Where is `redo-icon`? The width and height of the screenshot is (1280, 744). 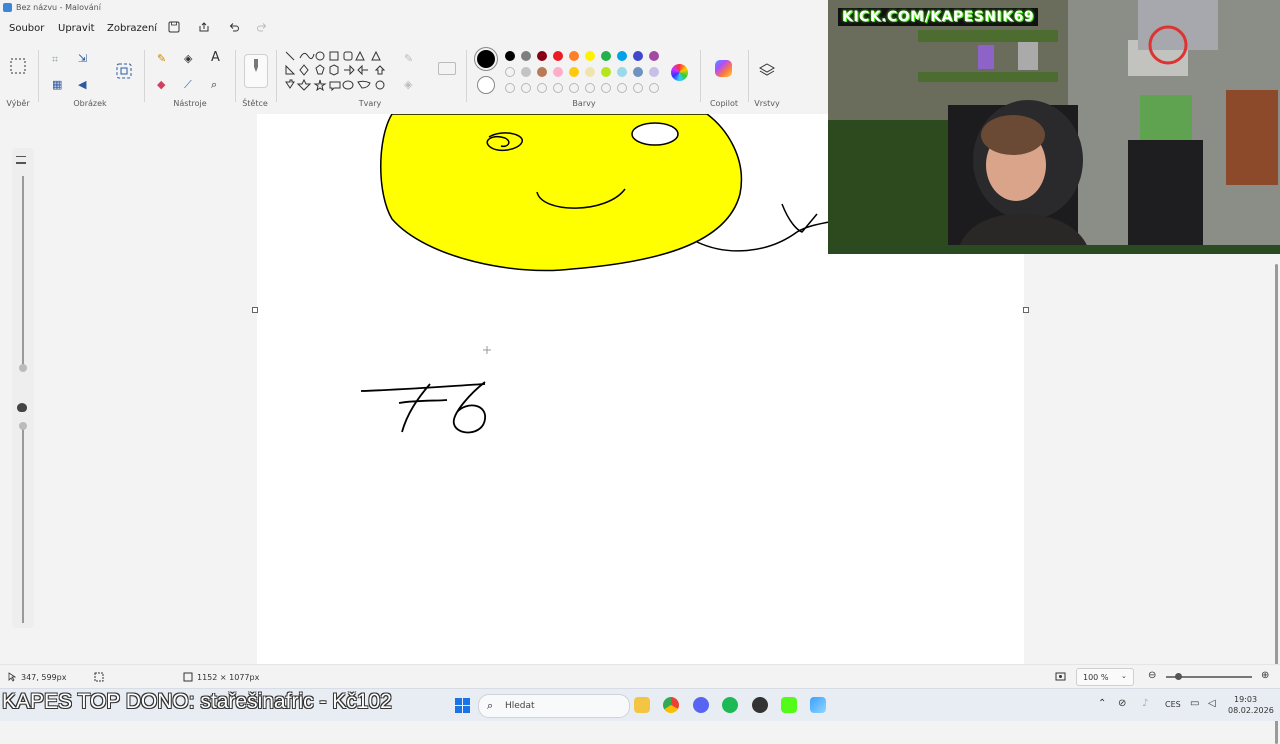
redo-icon is located at coordinates (262, 28).